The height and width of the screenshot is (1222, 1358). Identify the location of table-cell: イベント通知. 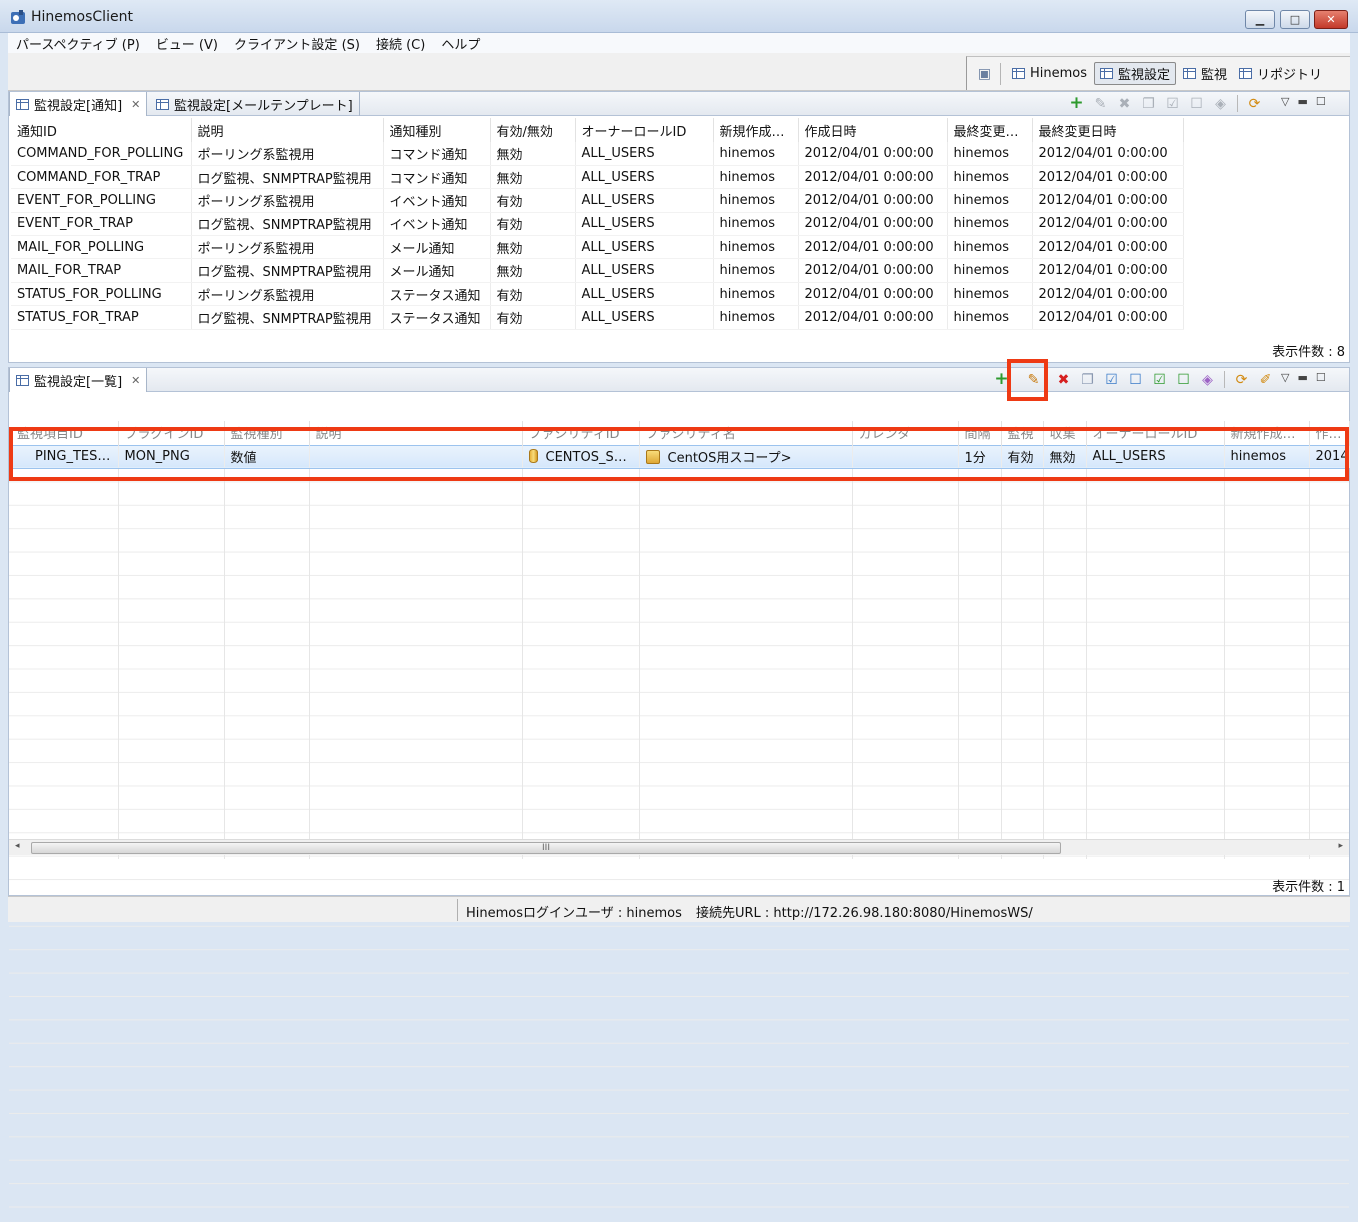
(437, 224).